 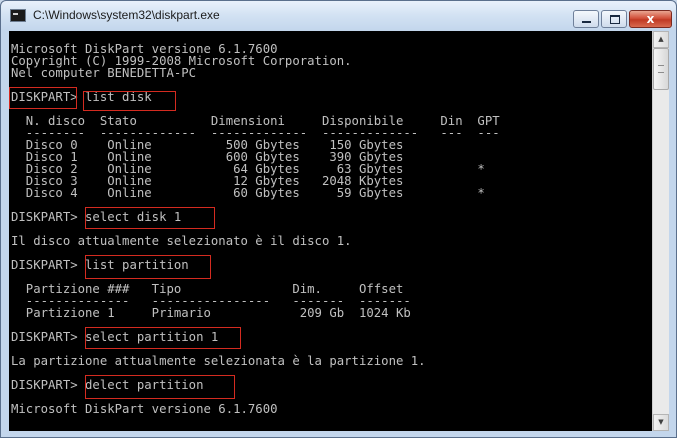 I want to click on minimize-icon, so click(x=586, y=22).